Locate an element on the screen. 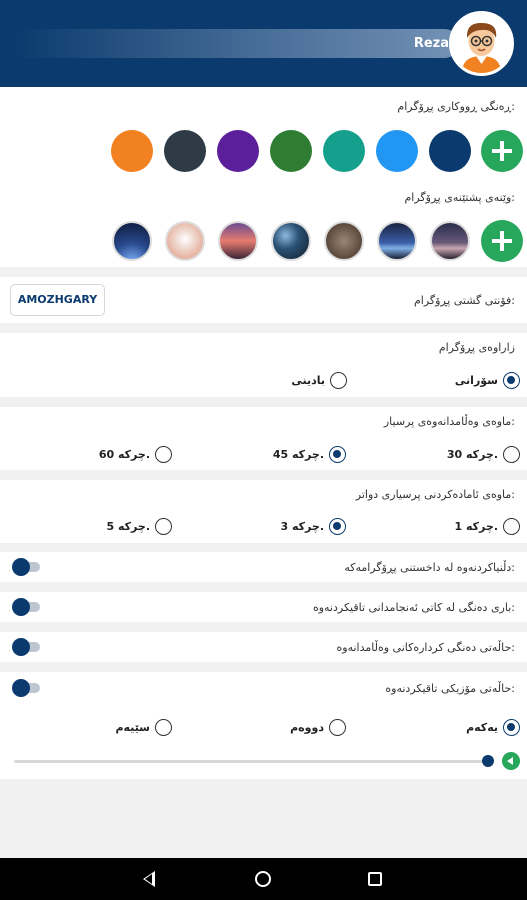 The image size is (527, 900). user-name: Reza is located at coordinates (431, 43).